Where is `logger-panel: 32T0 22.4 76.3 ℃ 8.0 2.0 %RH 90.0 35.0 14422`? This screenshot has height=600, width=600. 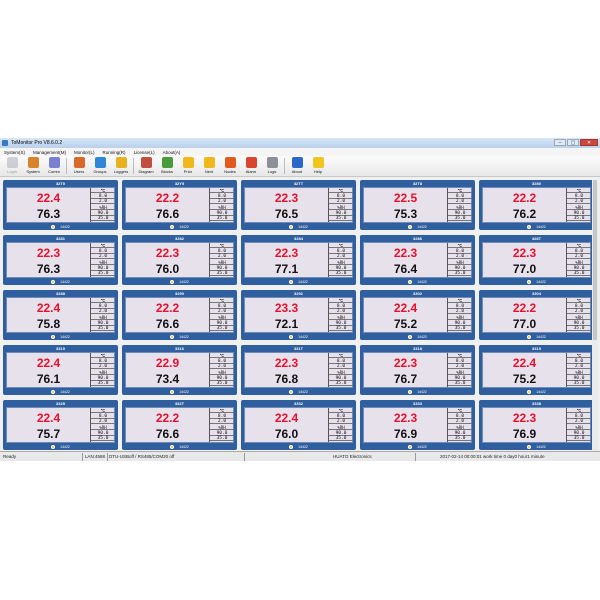 logger-panel: 32T0 22.4 76.3 ℃ 8.0 2.0 %RH 90.0 35.0 14422 is located at coordinates (60, 205).